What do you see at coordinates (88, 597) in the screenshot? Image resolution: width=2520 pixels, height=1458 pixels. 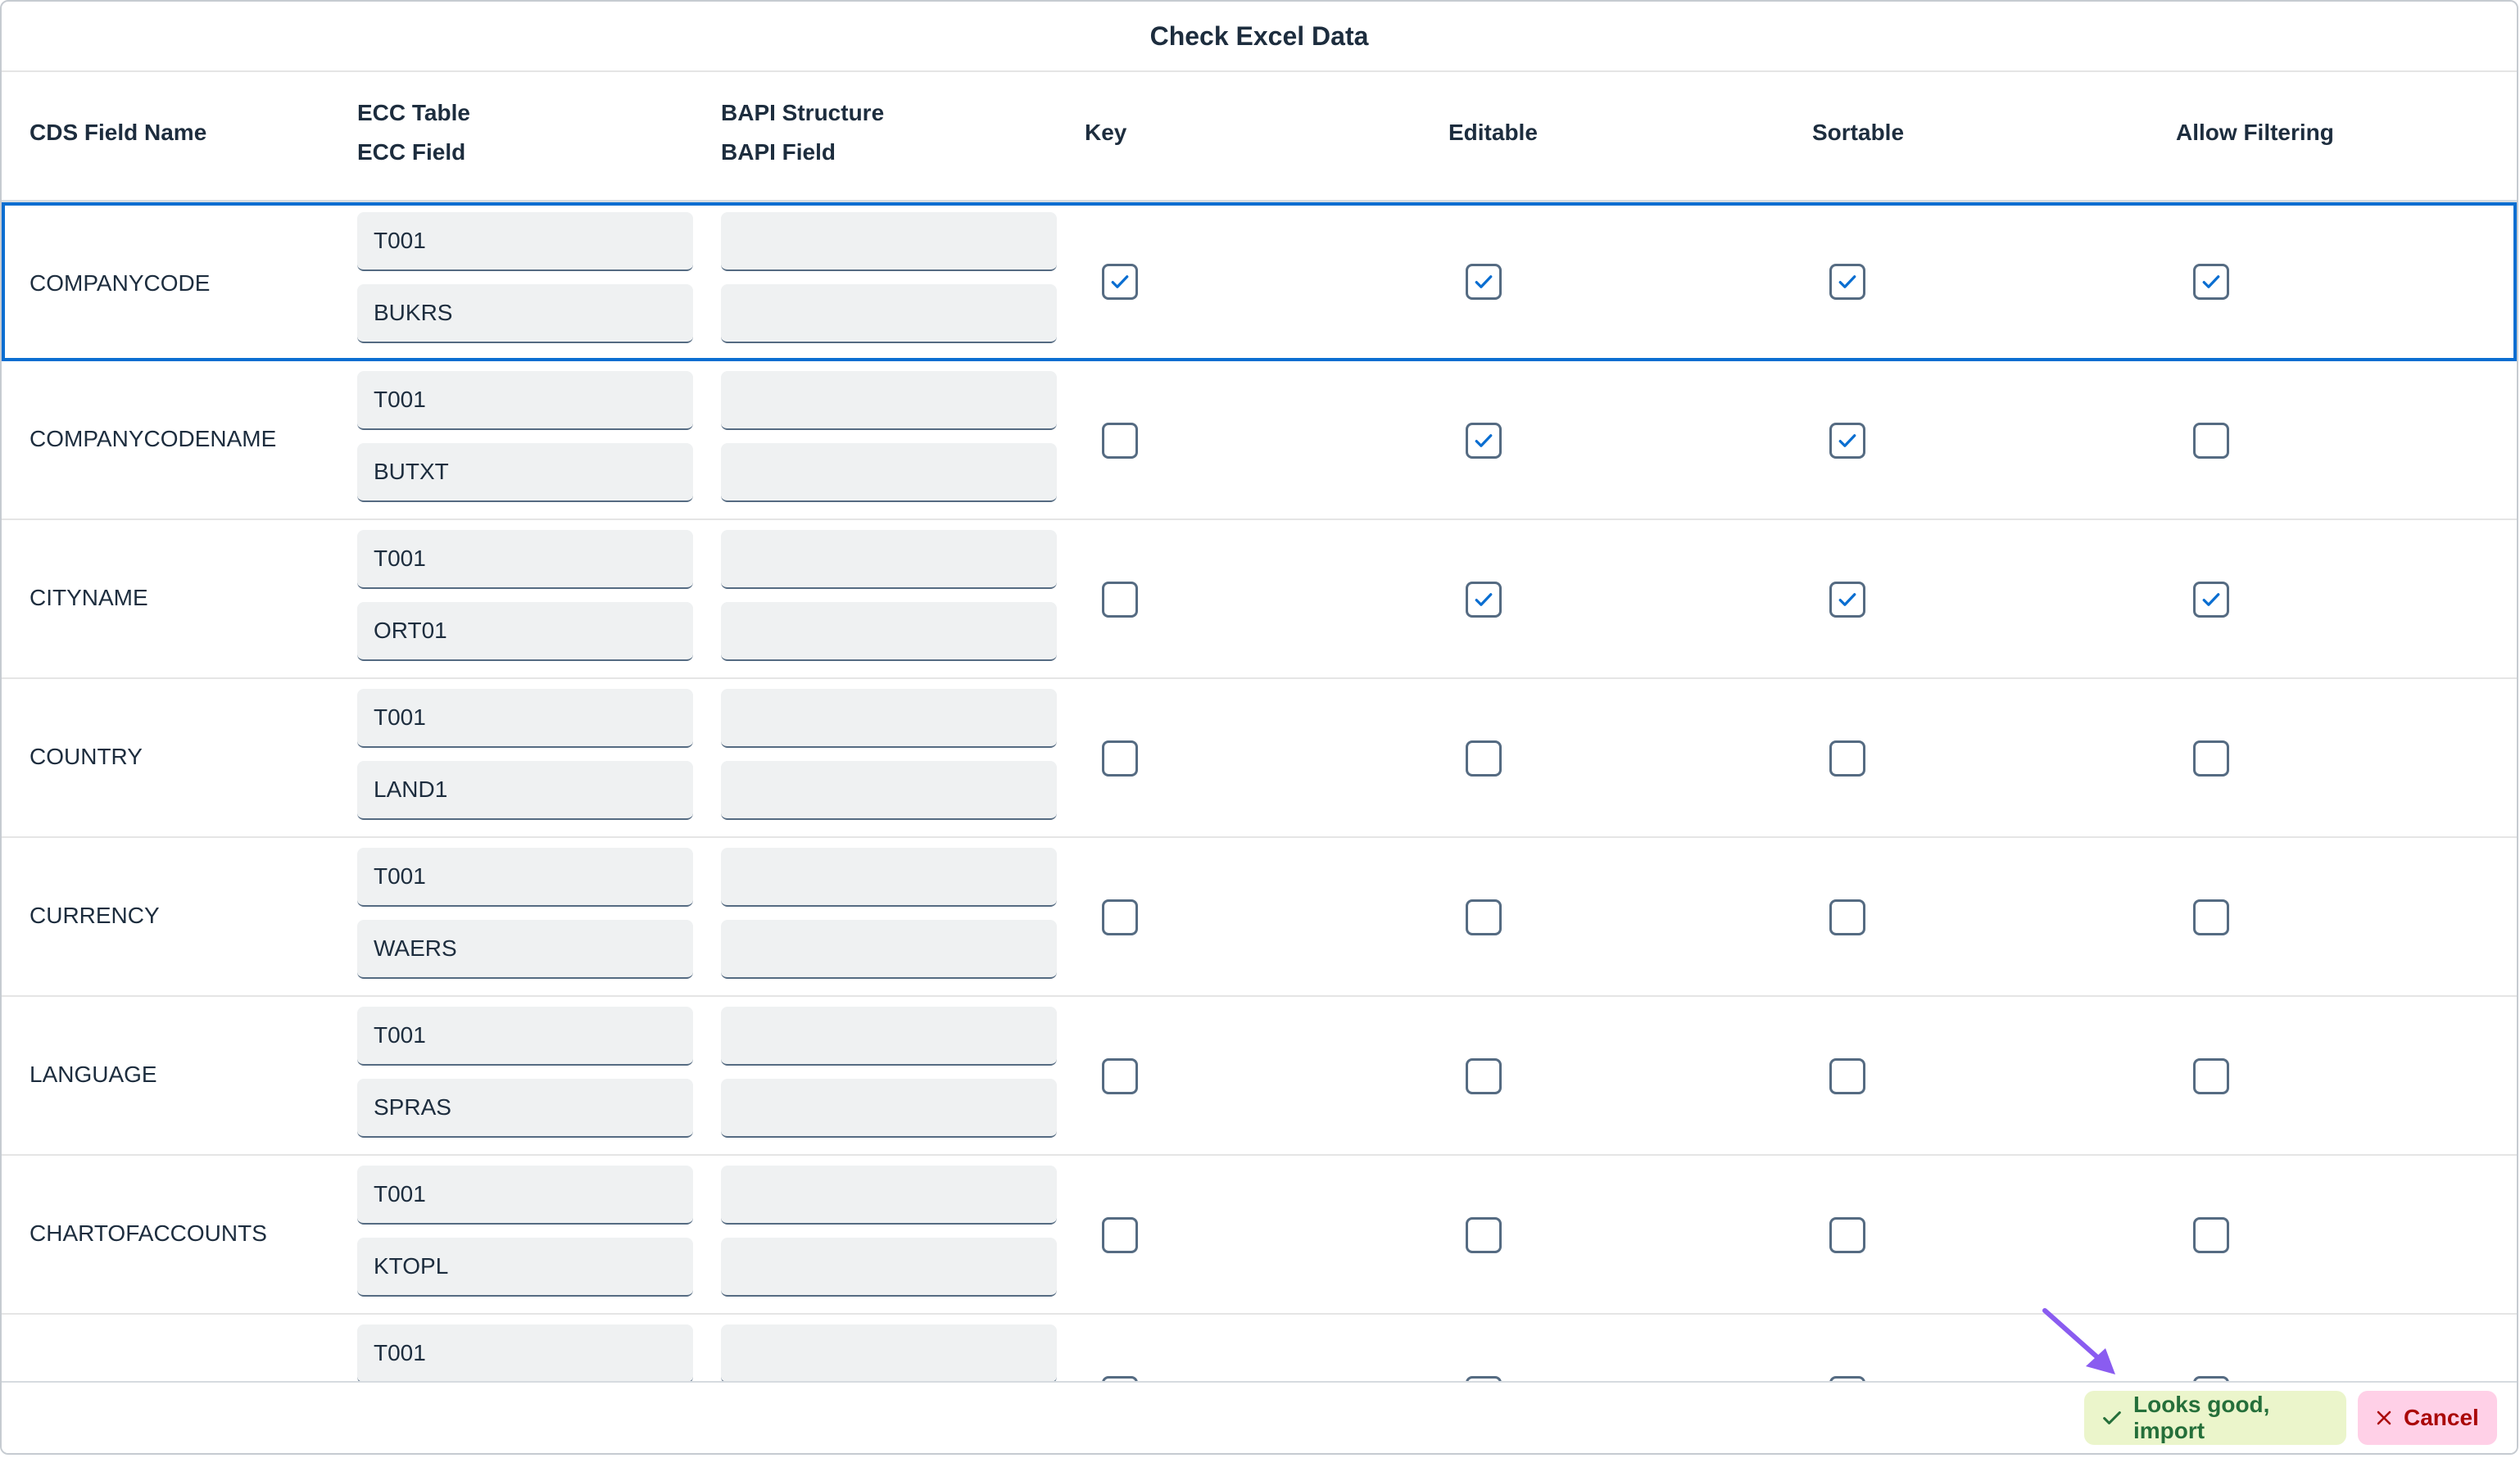 I see `cds-field-name: CITYNAME` at bounding box center [88, 597].